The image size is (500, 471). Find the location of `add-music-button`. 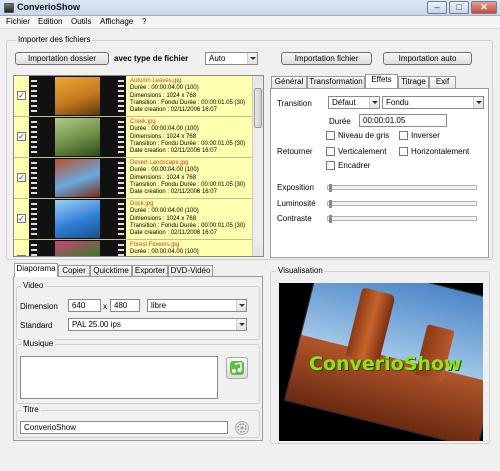

add-music-button is located at coordinates (237, 368).